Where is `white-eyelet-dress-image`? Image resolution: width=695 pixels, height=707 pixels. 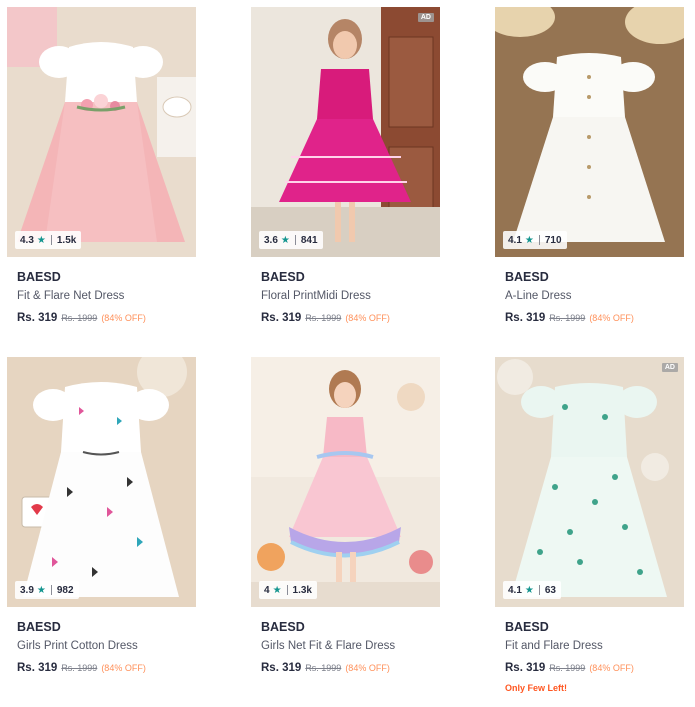
white-eyelet-dress-image is located at coordinates (589, 132).